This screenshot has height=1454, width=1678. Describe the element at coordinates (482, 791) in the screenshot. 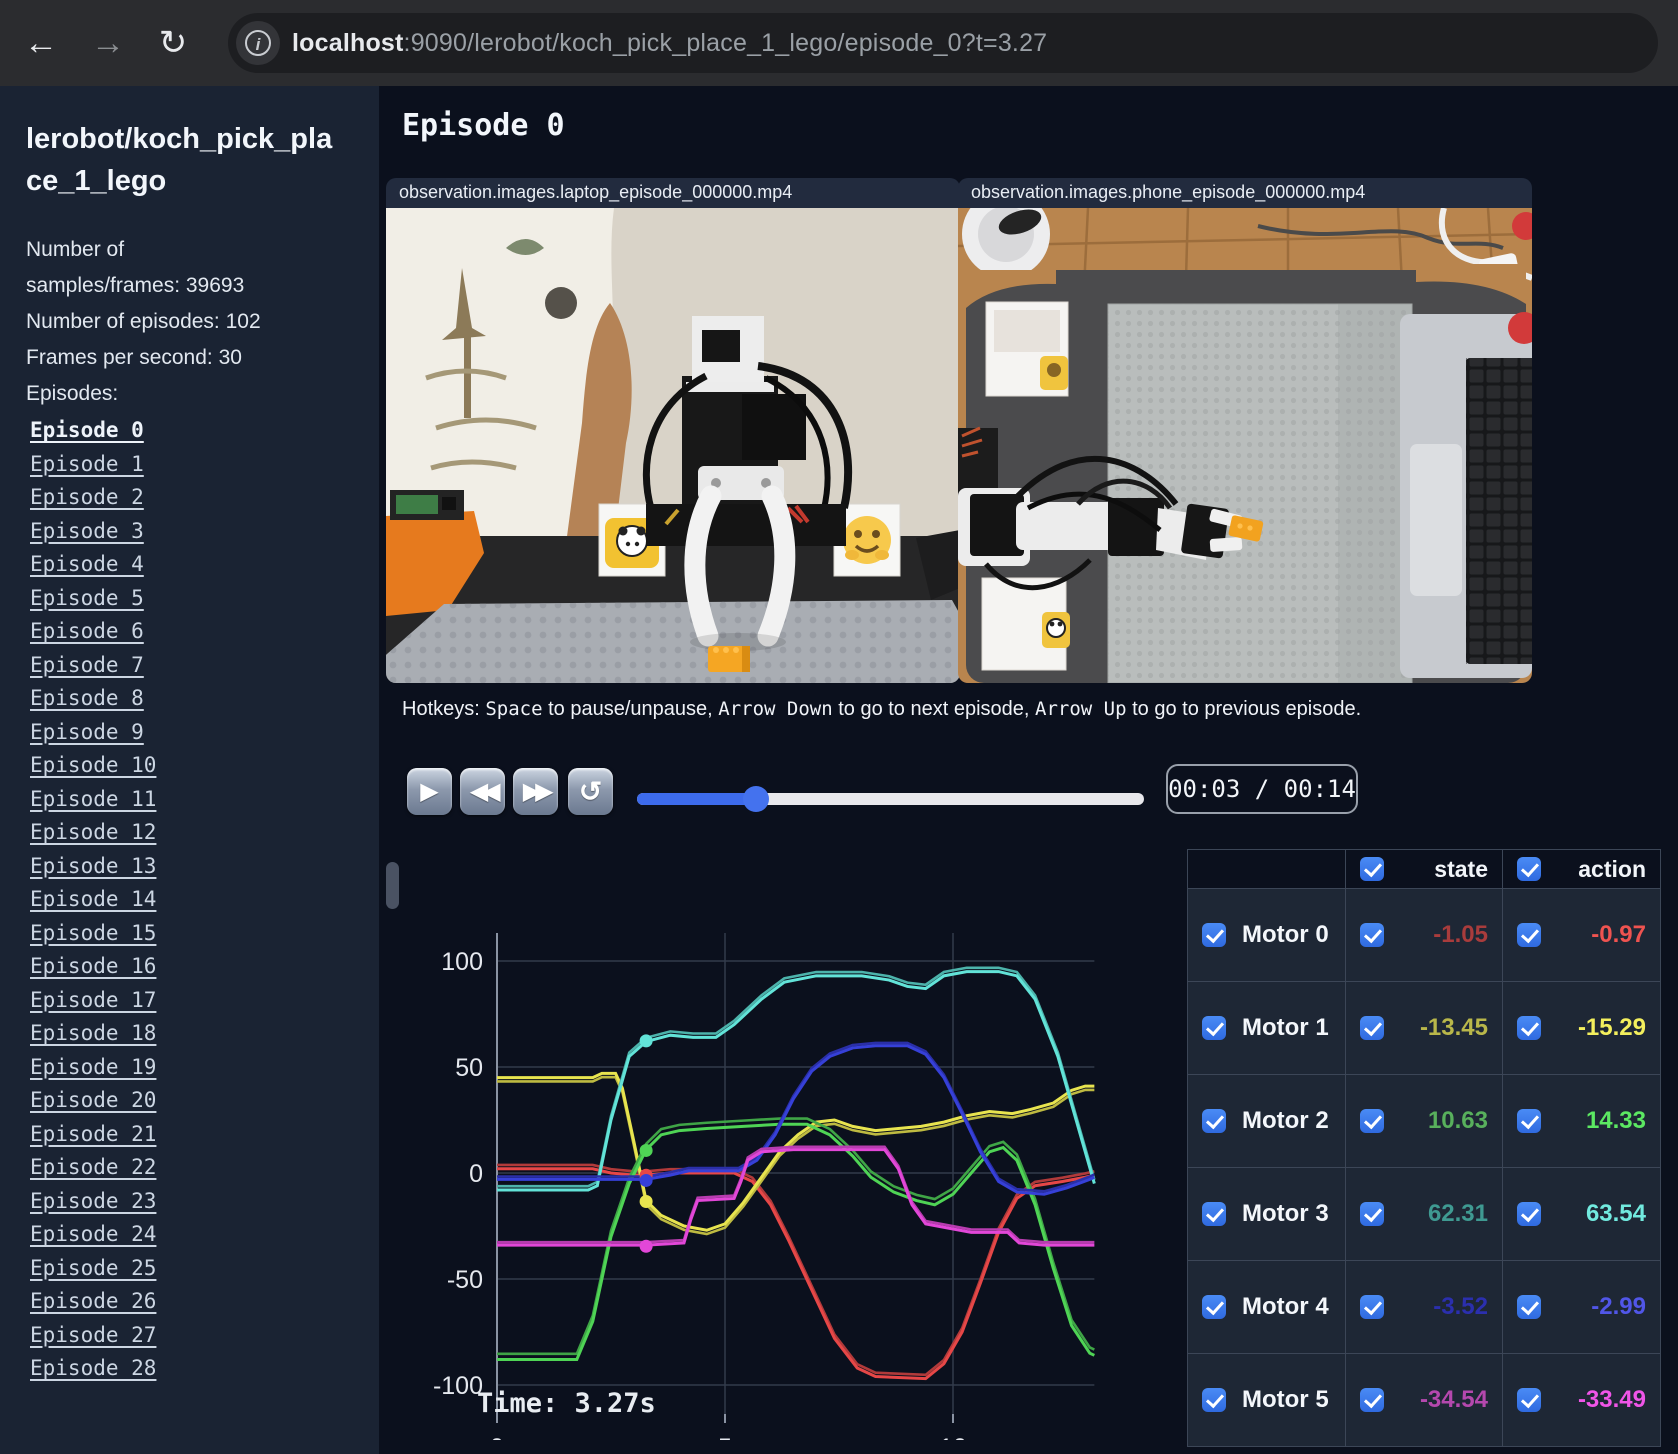

I see `rewind-button: ◀◀` at that location.